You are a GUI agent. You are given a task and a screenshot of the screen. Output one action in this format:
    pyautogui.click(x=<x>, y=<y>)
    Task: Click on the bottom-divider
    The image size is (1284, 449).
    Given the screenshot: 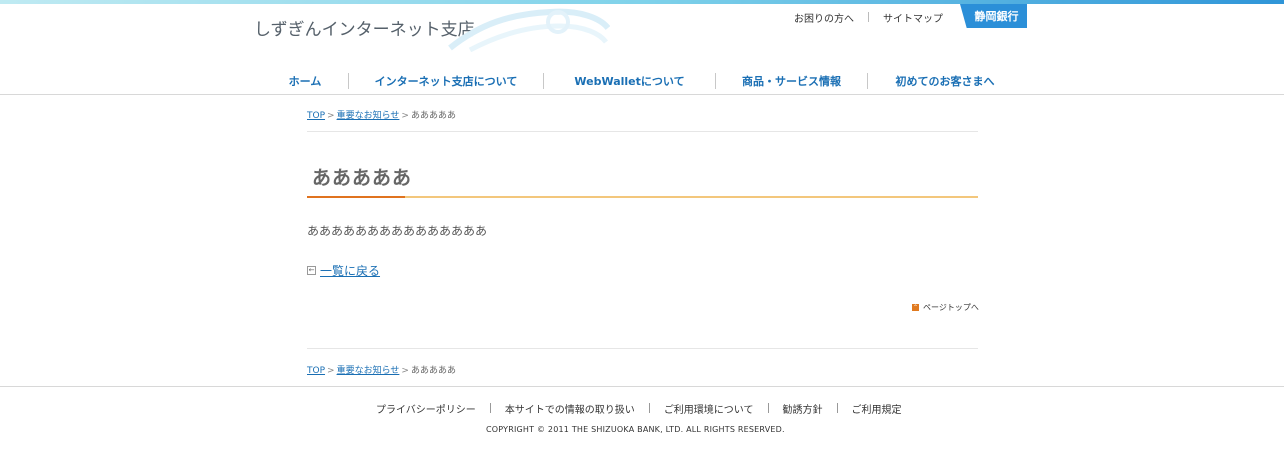 What is the action you would take?
    pyautogui.click(x=642, y=348)
    